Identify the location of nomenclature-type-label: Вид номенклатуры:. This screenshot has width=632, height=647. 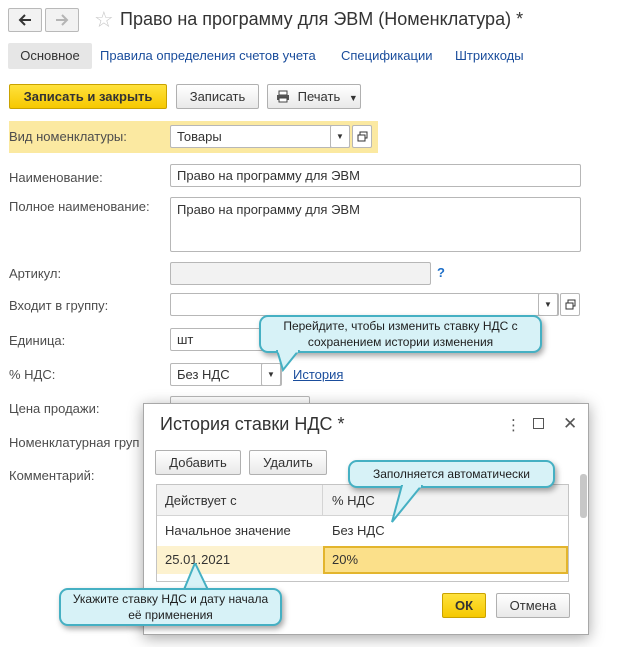
(68, 136).